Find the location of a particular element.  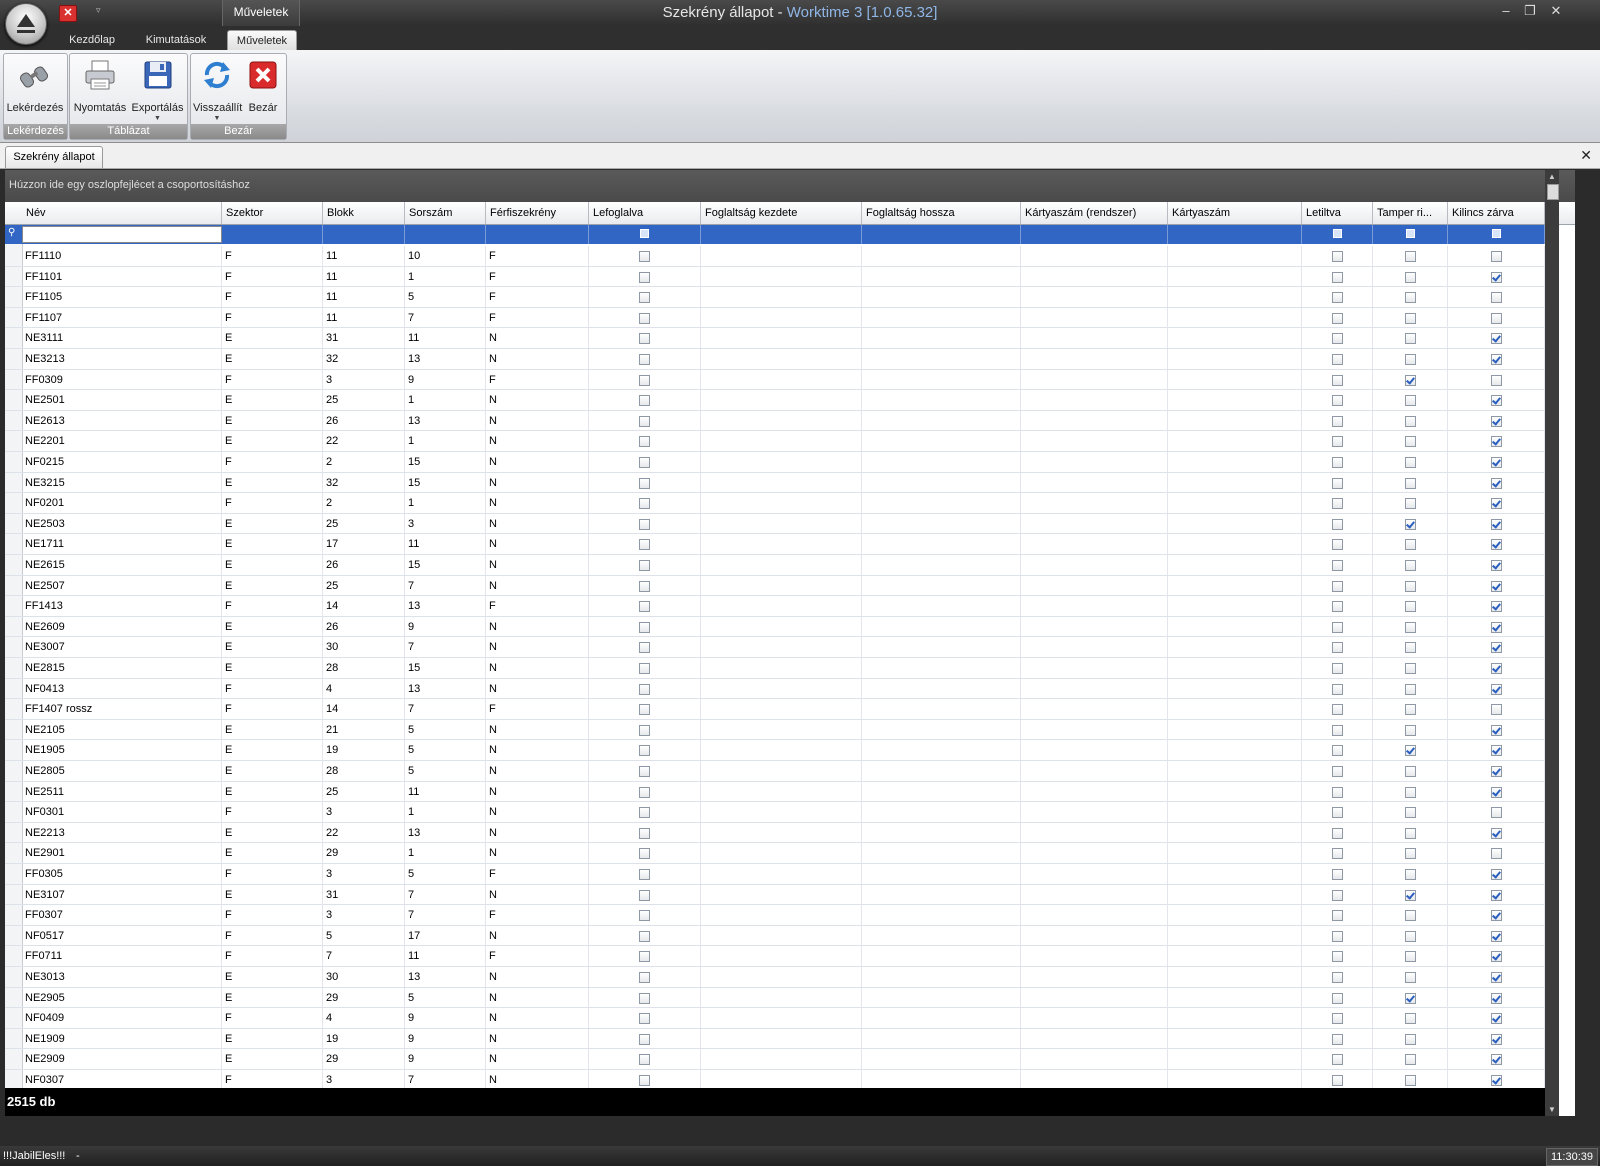

filter-cell-letiltva is located at coordinates (1337, 234).